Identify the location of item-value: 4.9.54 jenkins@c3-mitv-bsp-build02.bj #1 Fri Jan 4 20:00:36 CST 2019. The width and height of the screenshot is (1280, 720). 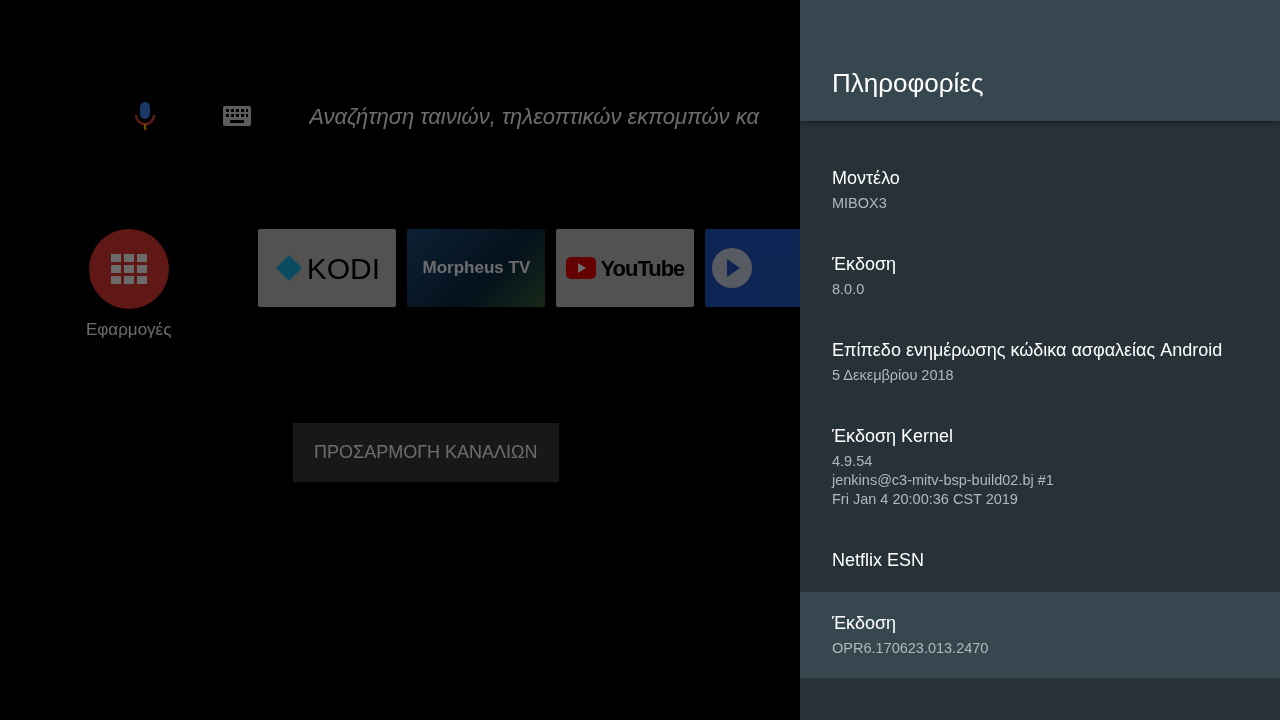
(943, 480).